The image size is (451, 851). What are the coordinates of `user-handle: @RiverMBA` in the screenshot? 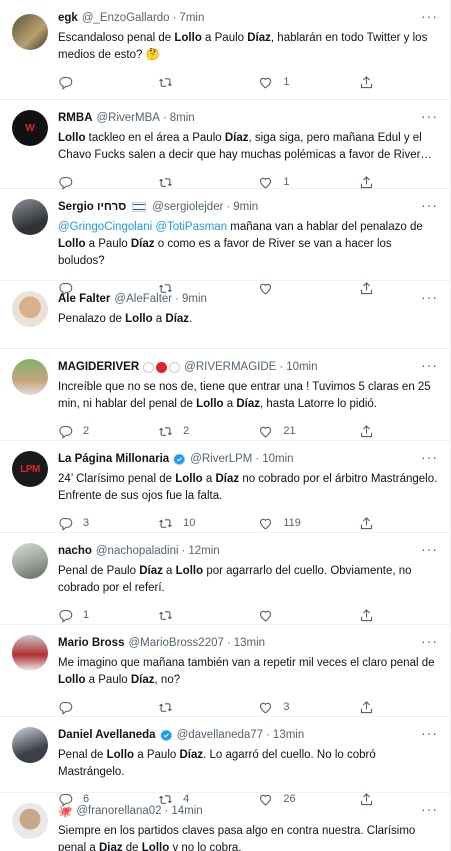 It's located at (128, 118).